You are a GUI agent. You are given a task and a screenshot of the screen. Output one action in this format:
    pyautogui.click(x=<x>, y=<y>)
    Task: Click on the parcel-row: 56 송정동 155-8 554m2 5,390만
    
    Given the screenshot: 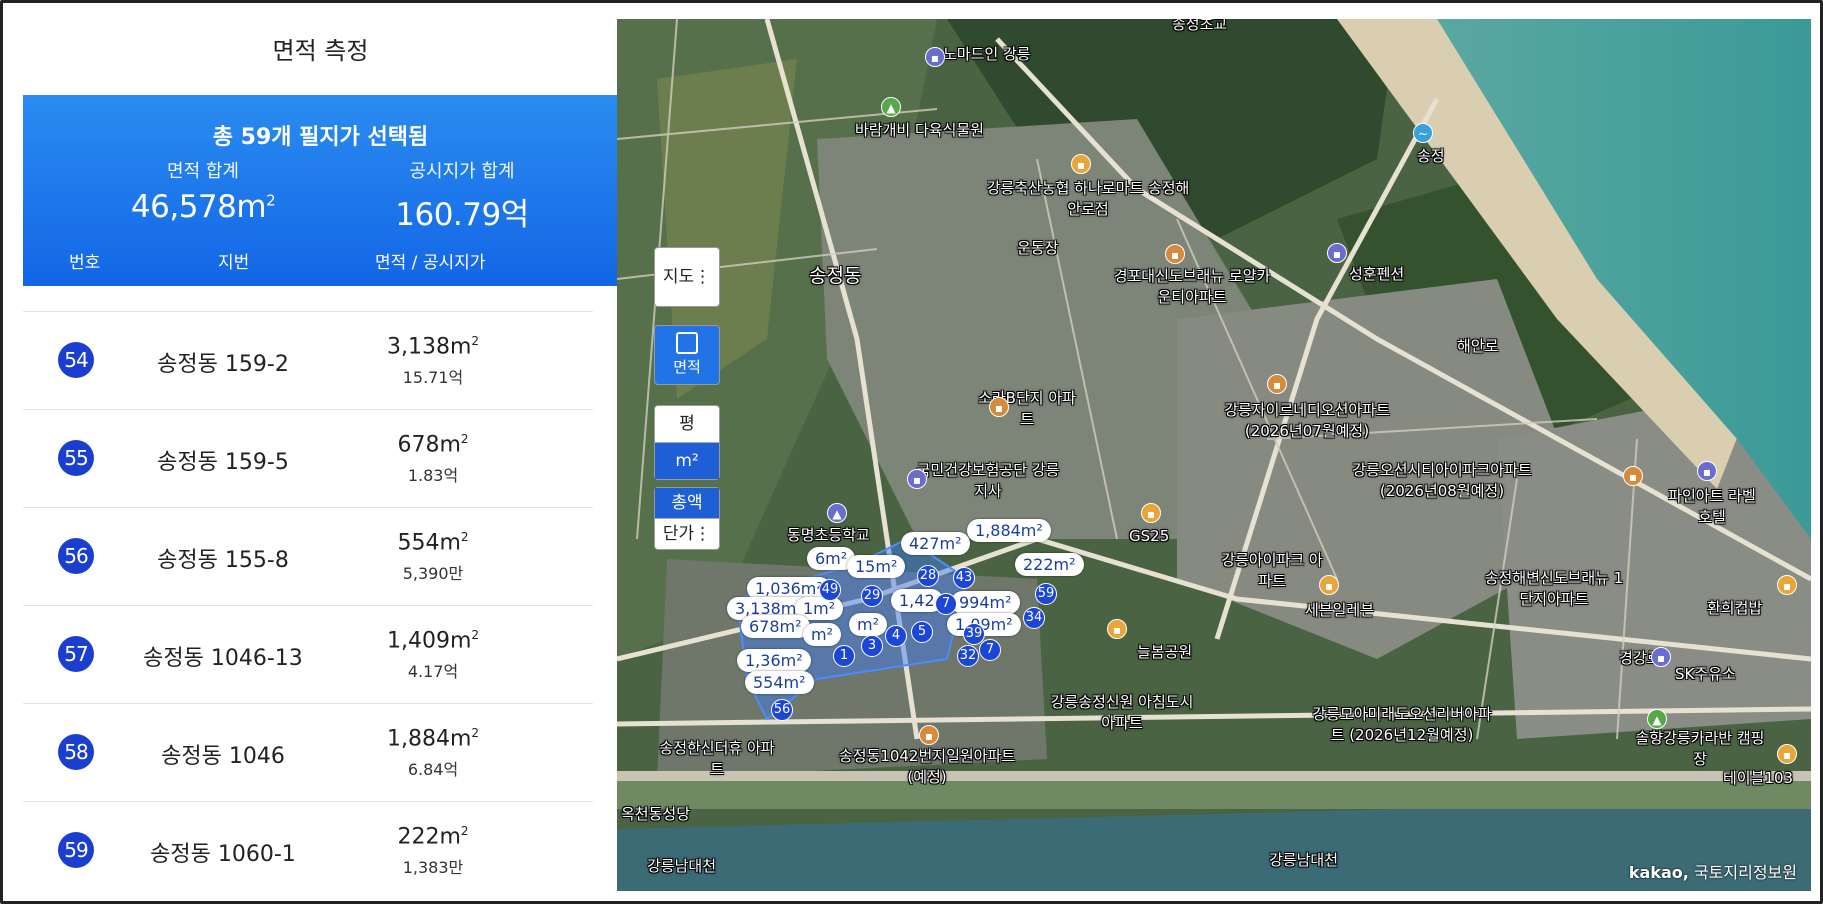 What is the action you would take?
    pyautogui.click(x=308, y=556)
    